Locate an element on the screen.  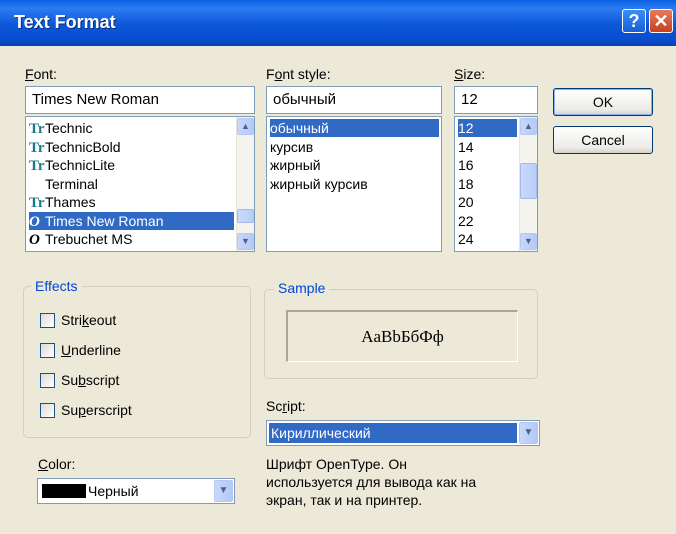
font-list-item-label: Times New Roman is located at coordinates (104, 220).